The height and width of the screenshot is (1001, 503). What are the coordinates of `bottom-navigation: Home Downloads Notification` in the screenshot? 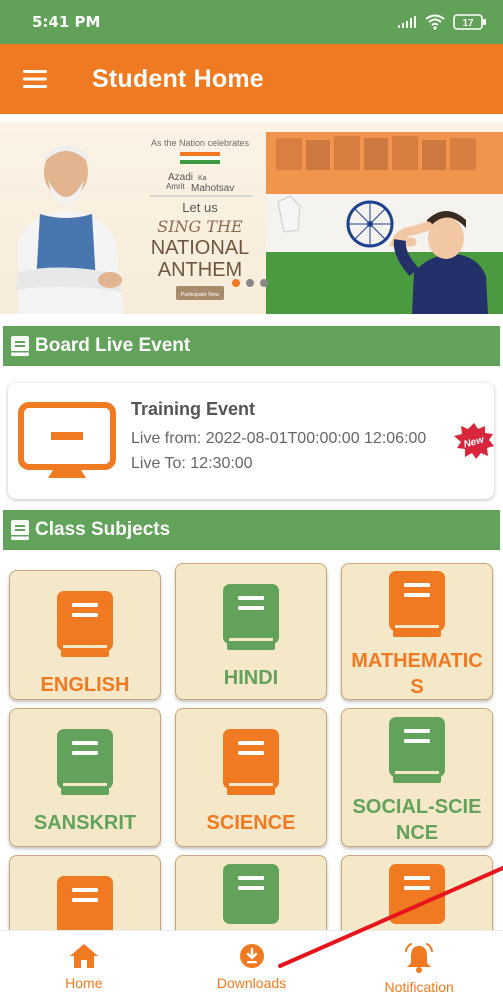 It's located at (251, 965).